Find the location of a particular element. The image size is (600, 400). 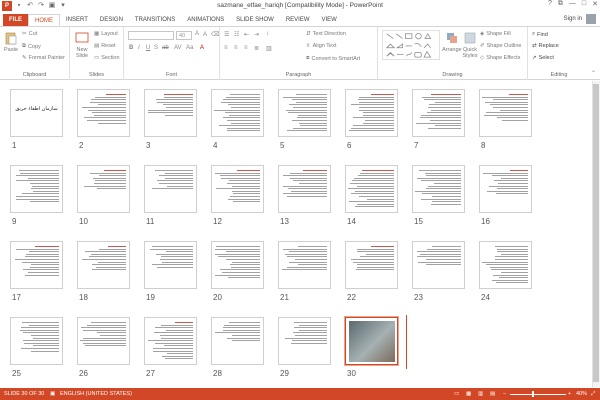

increase-indent-icon: ⇥ is located at coordinates (256, 34).